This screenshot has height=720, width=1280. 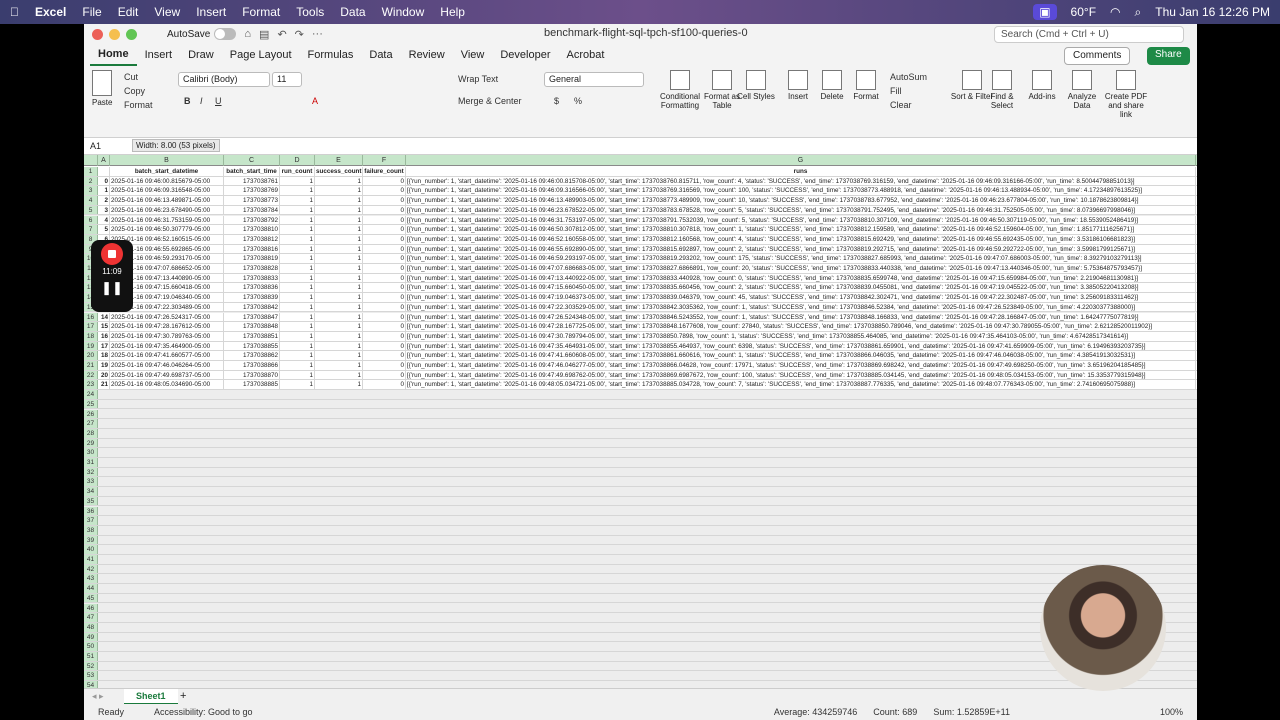 I want to click on select-all-corner, so click(x=91, y=160).